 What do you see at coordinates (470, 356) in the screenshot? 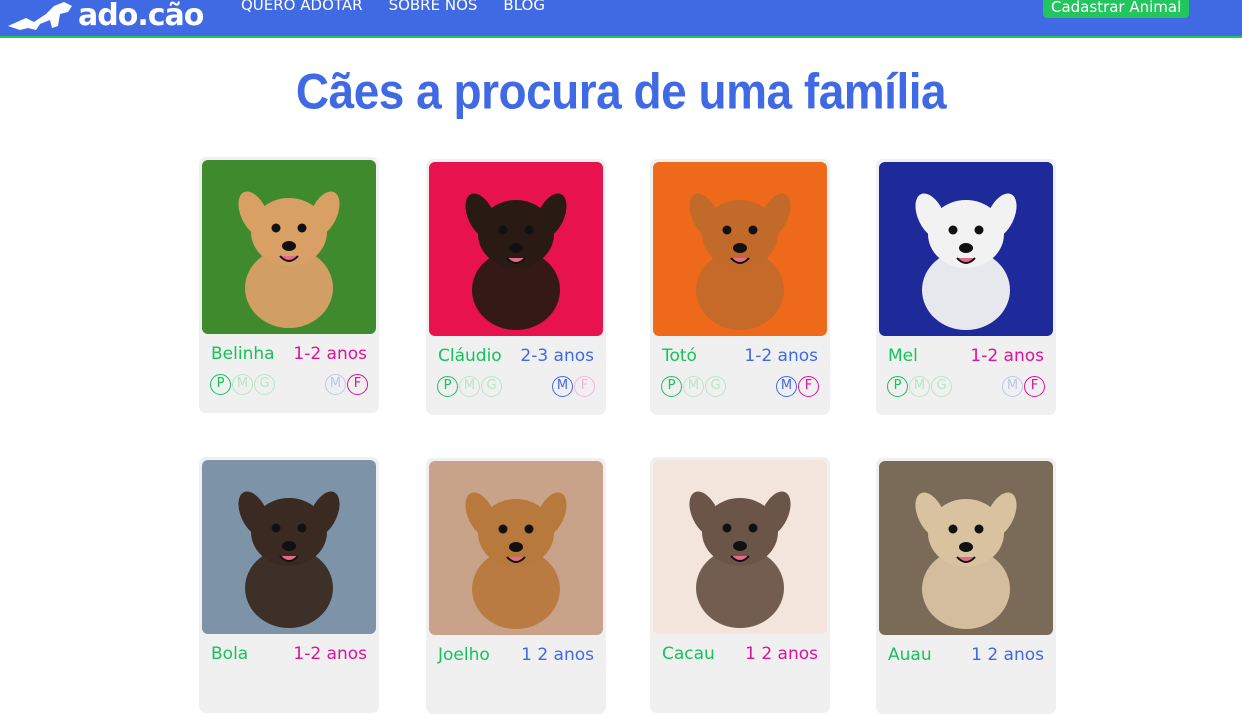
I see `dog-name: Cláudio` at bounding box center [470, 356].